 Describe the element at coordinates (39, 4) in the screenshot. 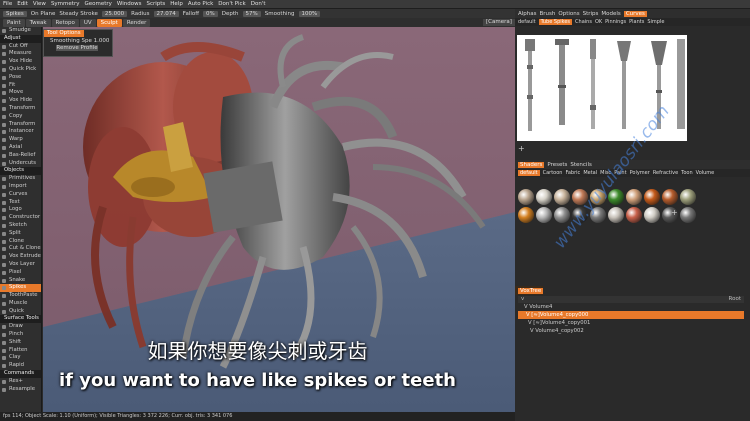

I see `menu-item: View` at that location.